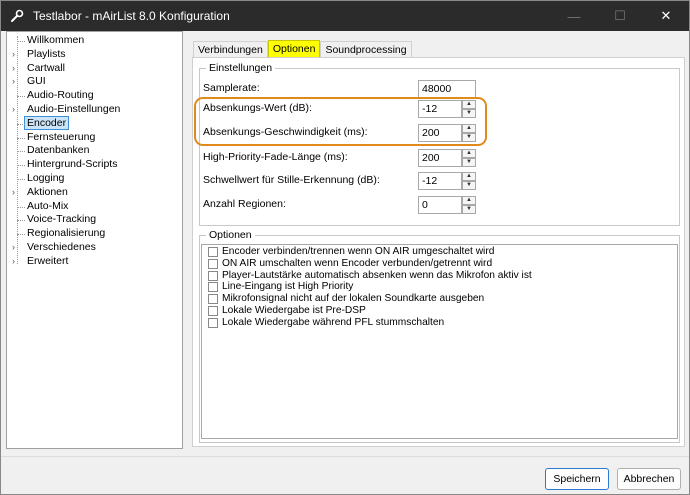  I want to click on maximize-button: ☐, so click(620, 16).